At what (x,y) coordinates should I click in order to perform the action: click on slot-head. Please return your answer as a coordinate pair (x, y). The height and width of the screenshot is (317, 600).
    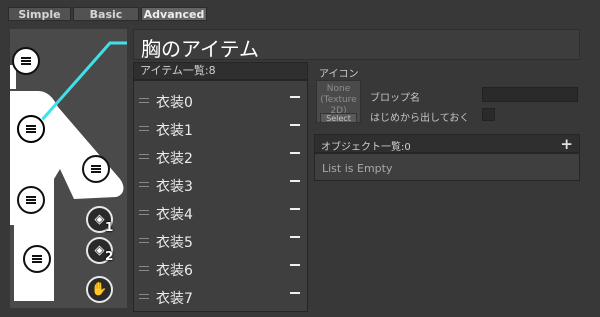
    Looking at the image, I should click on (26, 61).